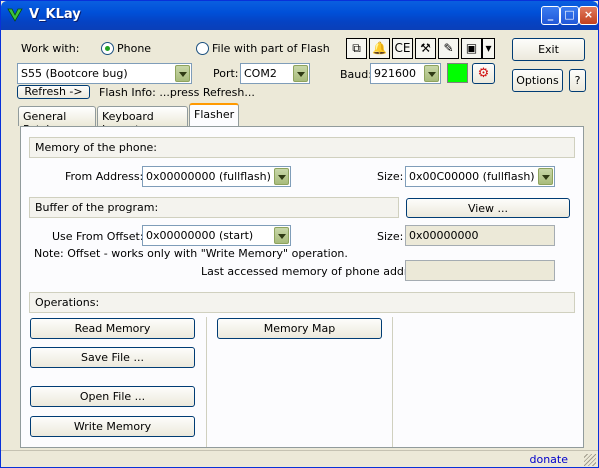  I want to click on last-accessed-field, so click(480, 270).